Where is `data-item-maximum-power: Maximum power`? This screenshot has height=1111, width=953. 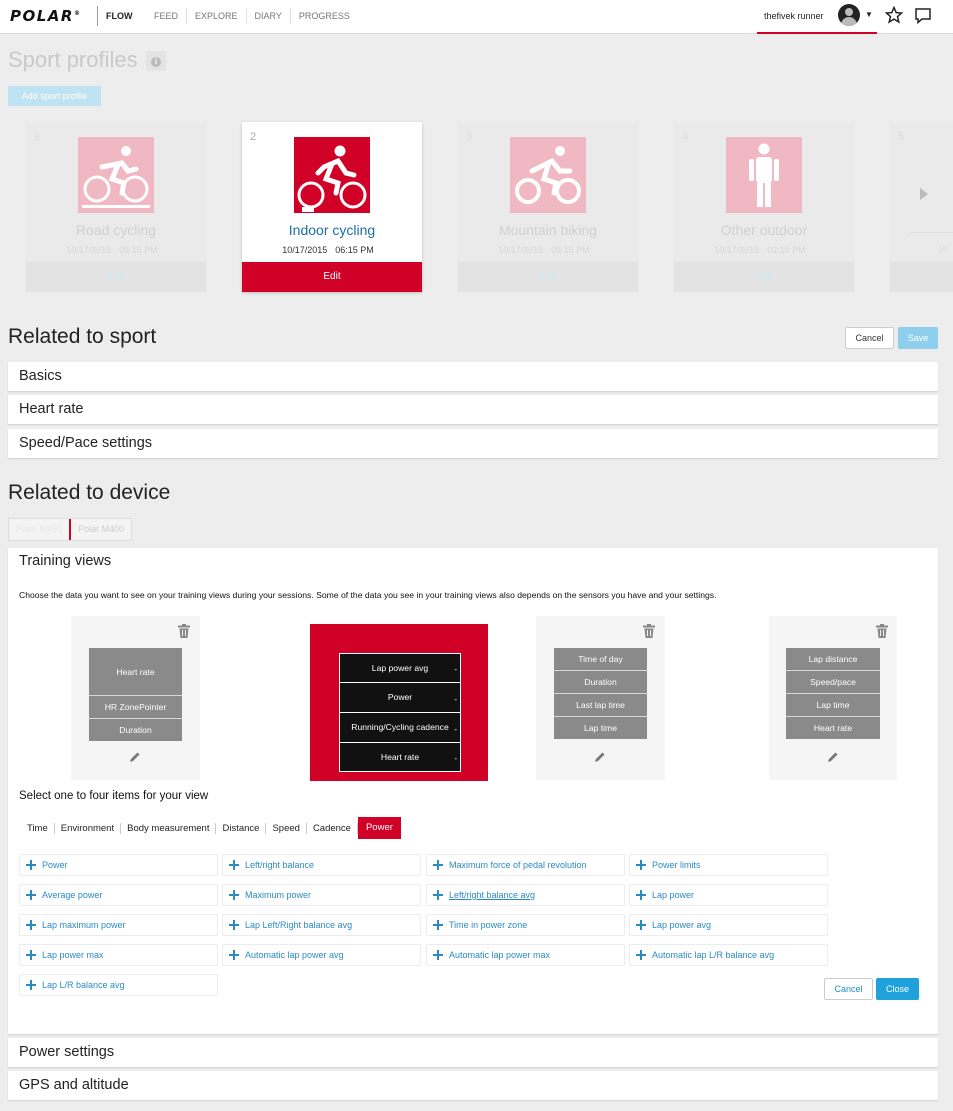
data-item-maximum-power: Maximum power is located at coordinates (321, 895).